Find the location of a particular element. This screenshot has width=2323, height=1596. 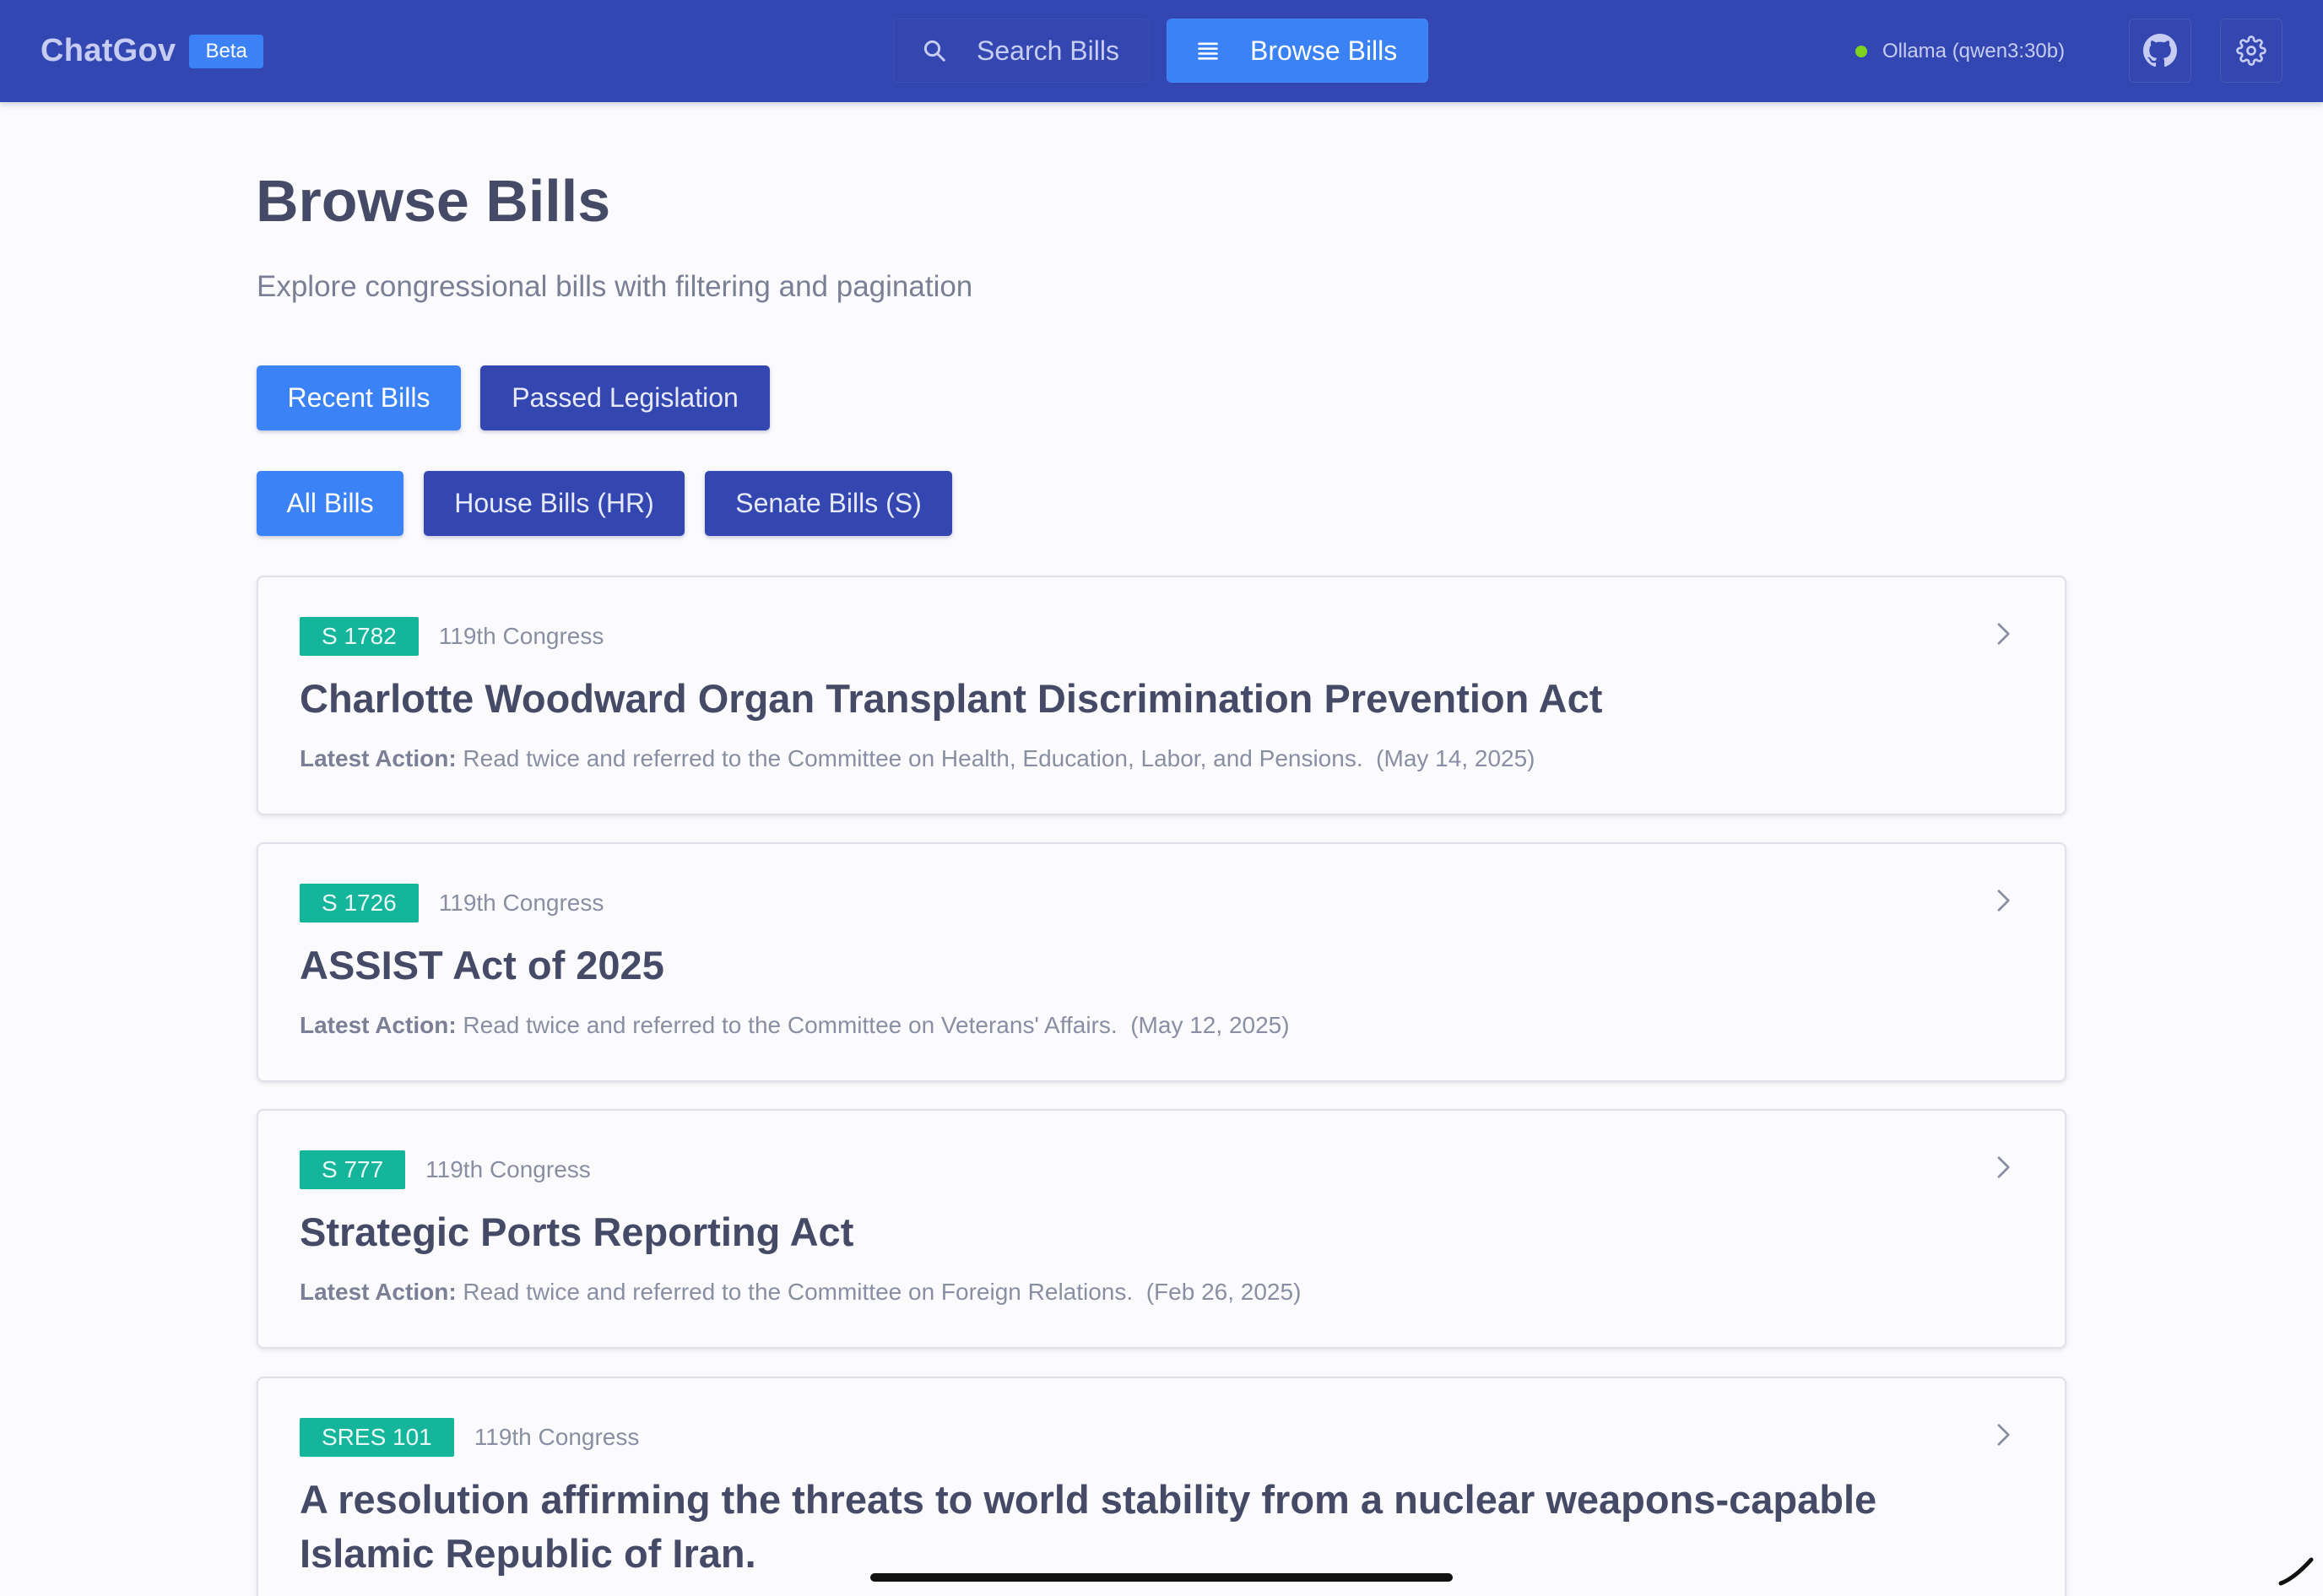

bill-title: Strategic Ports Reporting Act is located at coordinates (1098, 1232).